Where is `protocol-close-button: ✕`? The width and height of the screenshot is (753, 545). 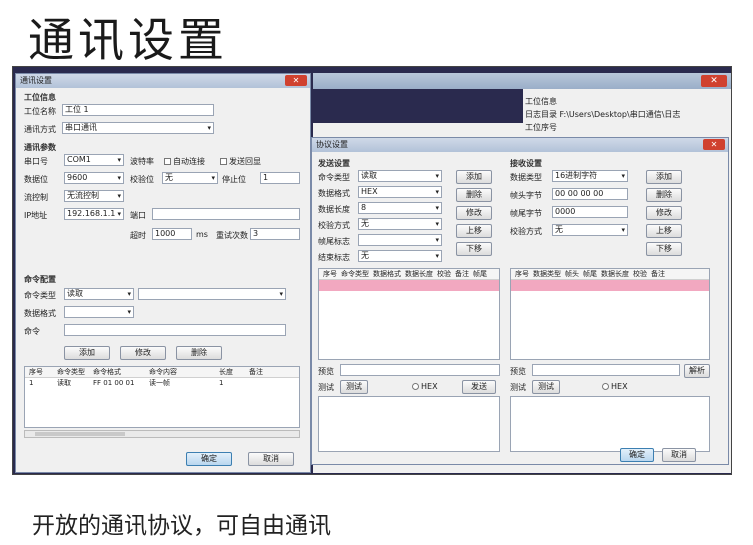
protocol-close-button: ✕ is located at coordinates (714, 144).